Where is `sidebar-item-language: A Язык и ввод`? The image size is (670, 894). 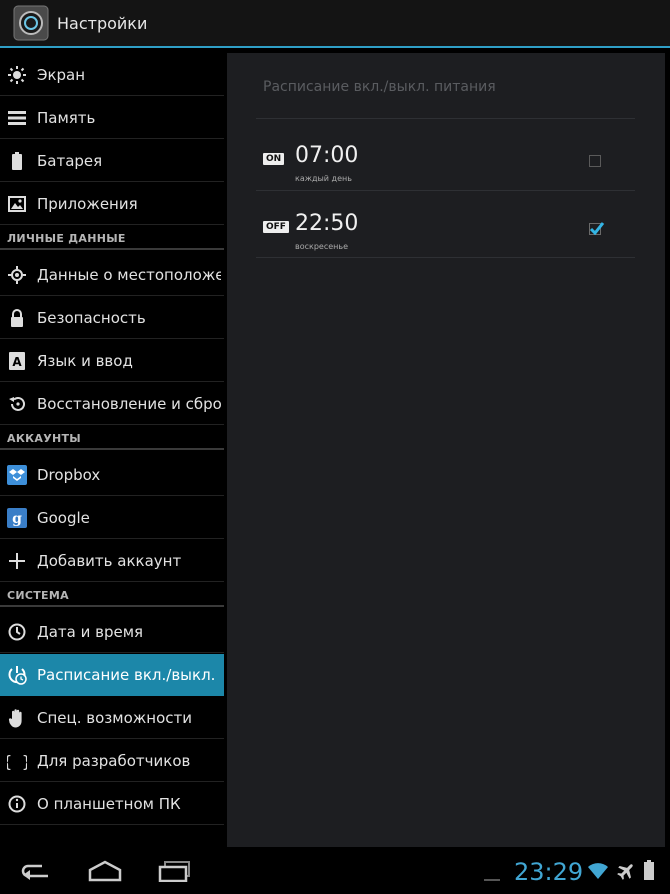
sidebar-item-language: A Язык и ввод is located at coordinates (112, 361).